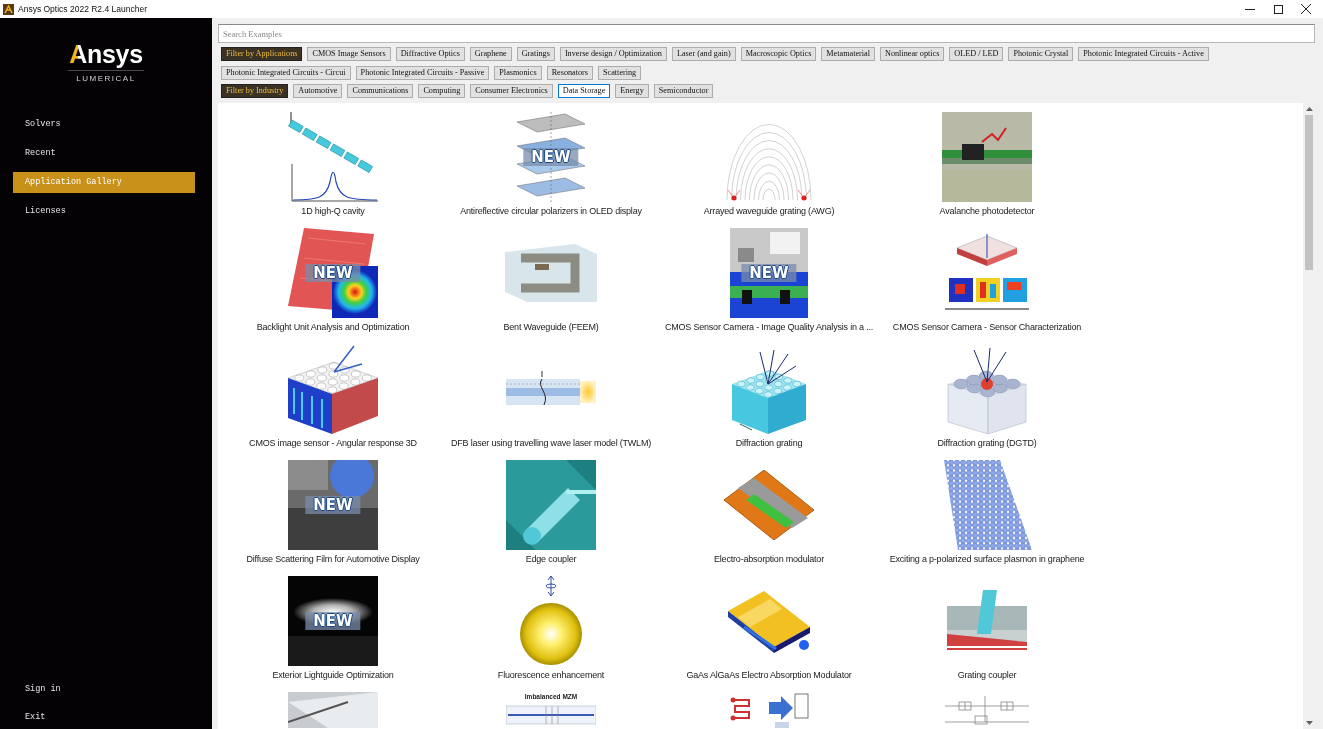 This screenshot has height=729, width=1323. Describe the element at coordinates (987, 211) in the screenshot. I see `example-title: Avalanche photodetector` at that location.